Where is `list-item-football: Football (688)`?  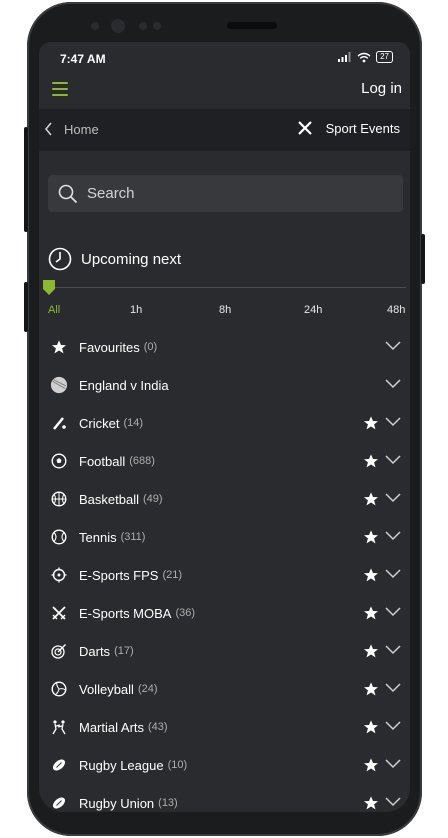 list-item-football: Football (688) is located at coordinates (224, 461).